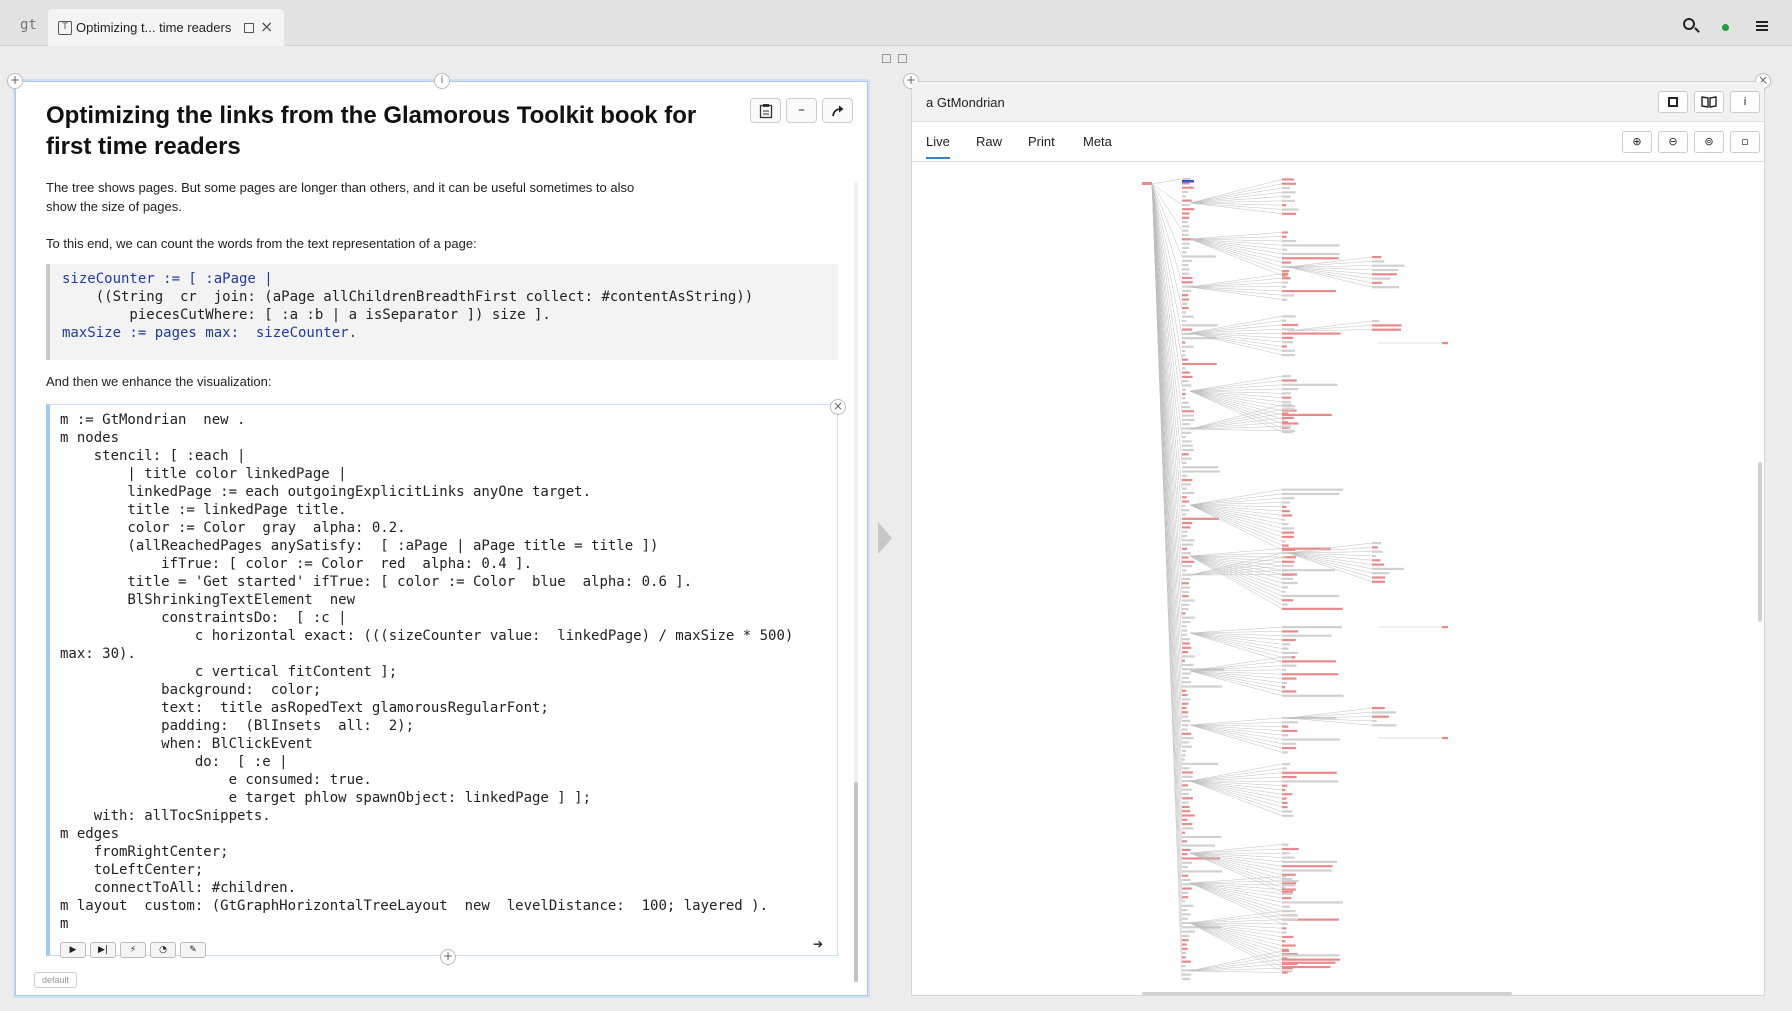 The width and height of the screenshot is (1792, 1011). I want to click on zoom-reset-button: ▫, so click(1745, 142).